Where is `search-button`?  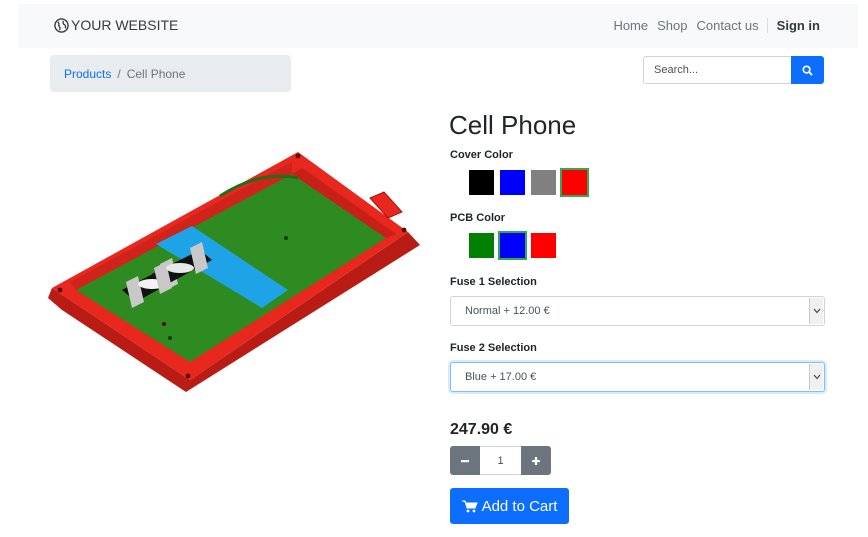 search-button is located at coordinates (807, 70).